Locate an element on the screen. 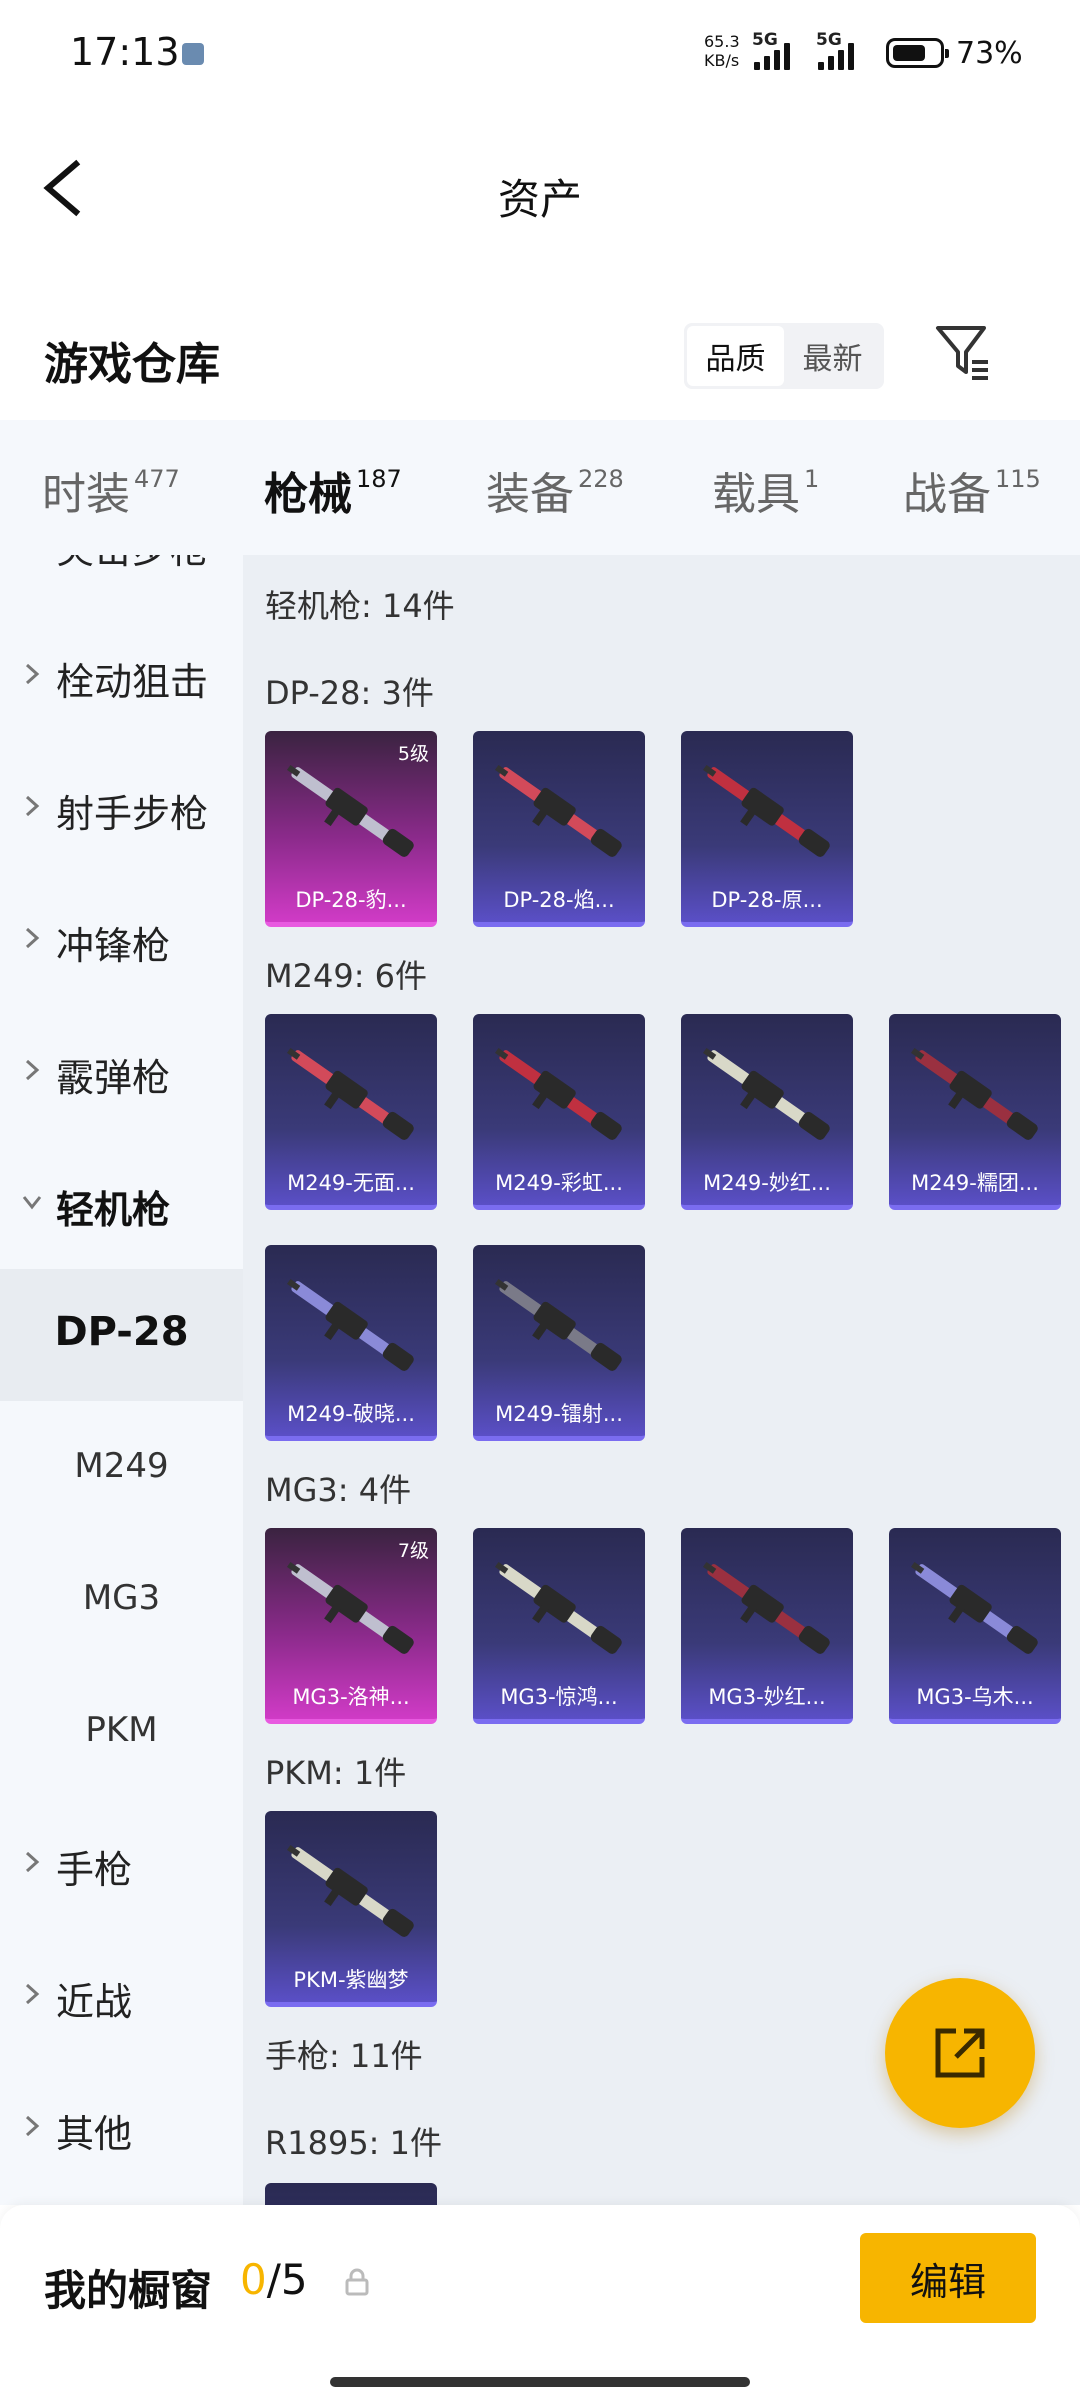 This screenshot has height=2400, width=1080. sort-toggle: 品质 最新 is located at coordinates (784, 356).